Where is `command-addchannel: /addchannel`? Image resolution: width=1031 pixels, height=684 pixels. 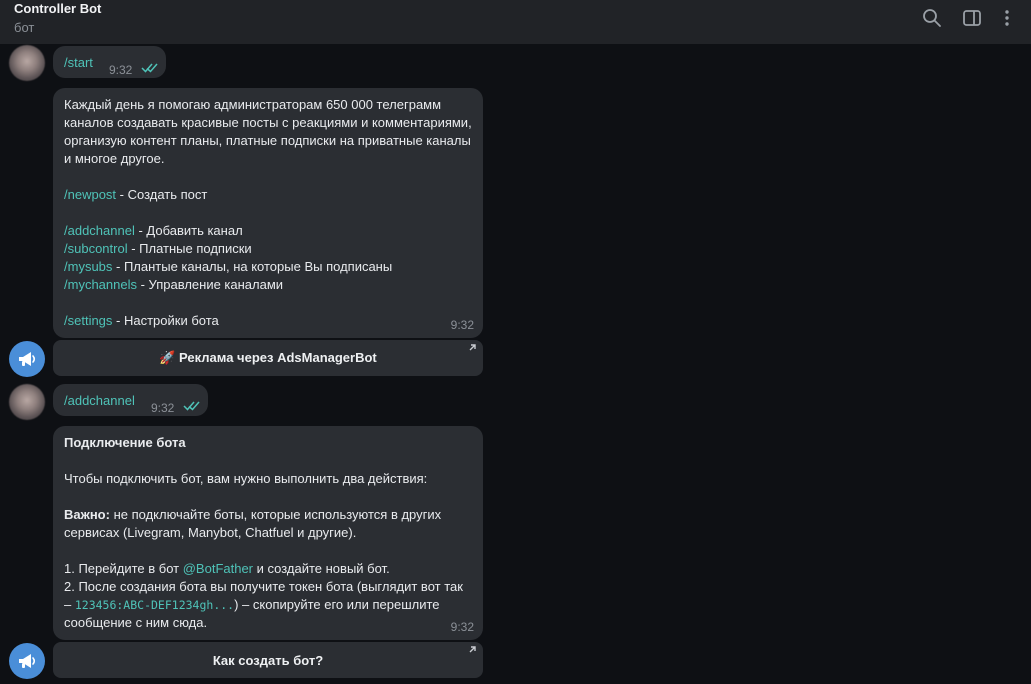 command-addchannel: /addchannel is located at coordinates (99, 230).